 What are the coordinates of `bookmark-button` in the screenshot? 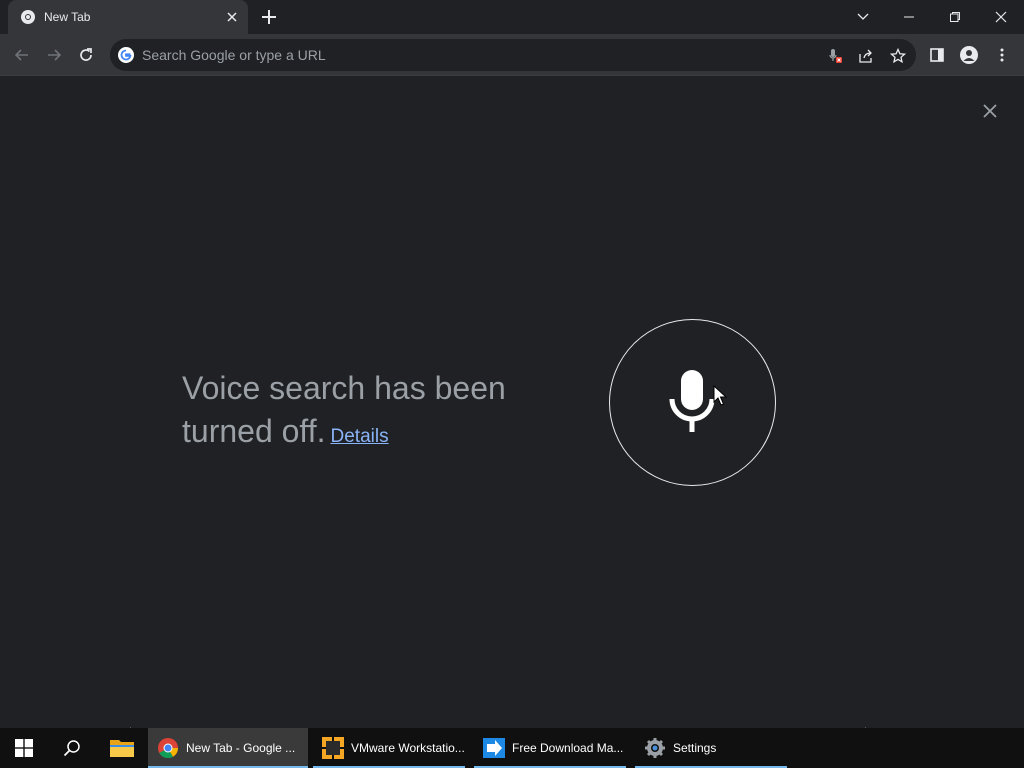 It's located at (898, 56).